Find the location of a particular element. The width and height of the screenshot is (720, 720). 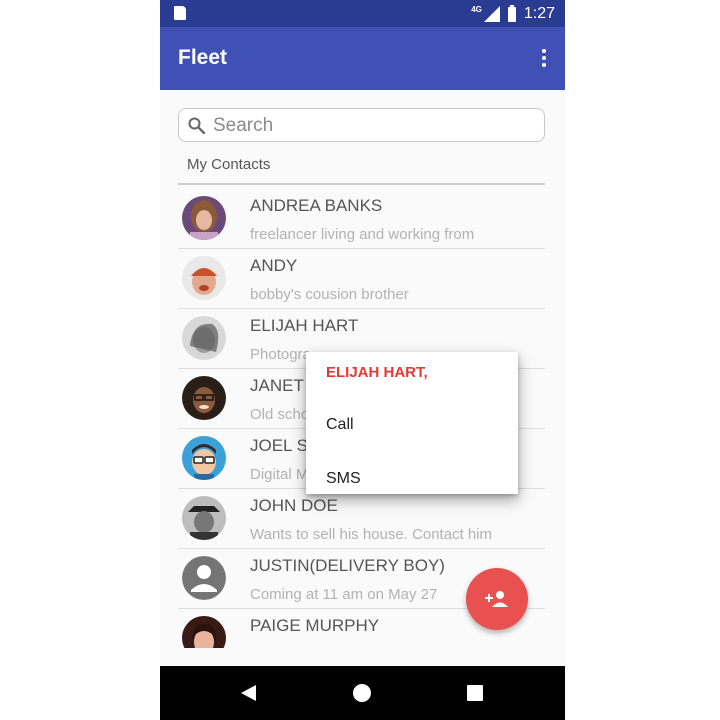

contact-subtitle: freelancer living and working from is located at coordinates (362, 234).